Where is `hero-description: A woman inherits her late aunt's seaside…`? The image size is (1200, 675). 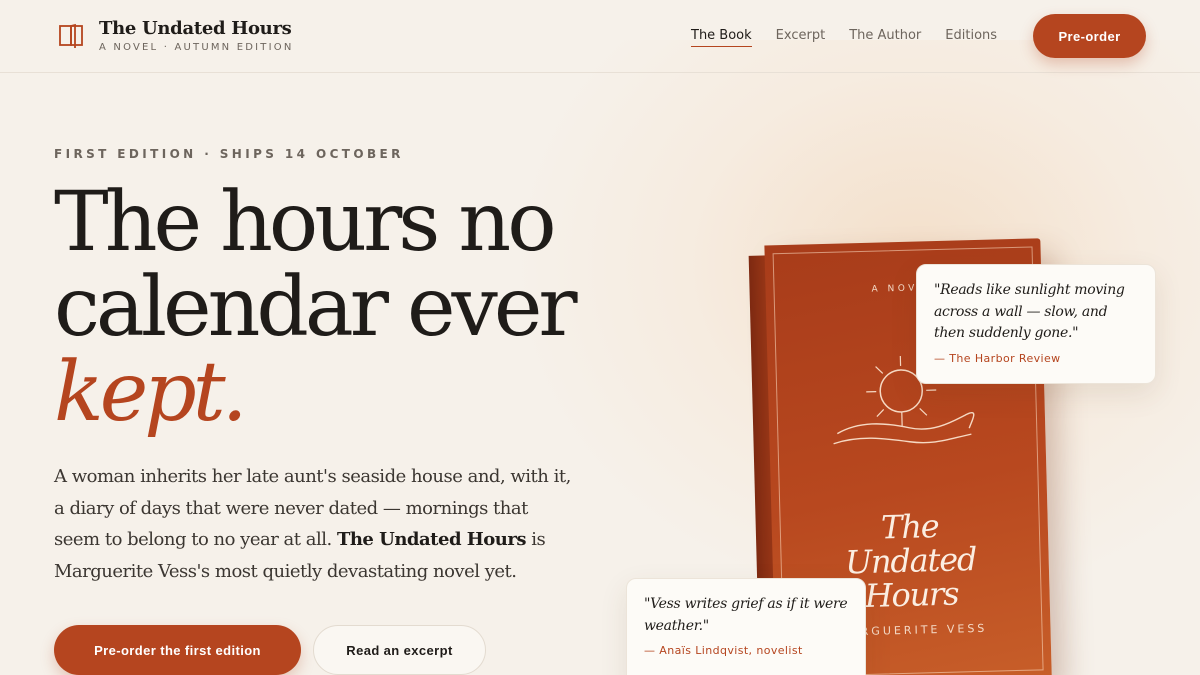 hero-description: A woman inherits her late aunt's seaside… is located at coordinates (314, 524).